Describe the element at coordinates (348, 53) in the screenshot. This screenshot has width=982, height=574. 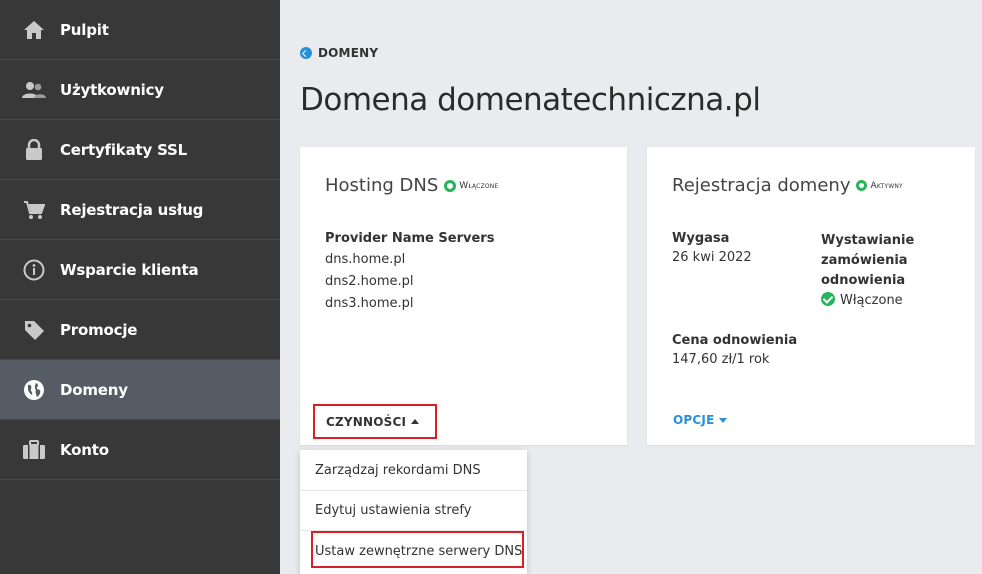
I see `breadcrumb-label: DOMENY` at that location.